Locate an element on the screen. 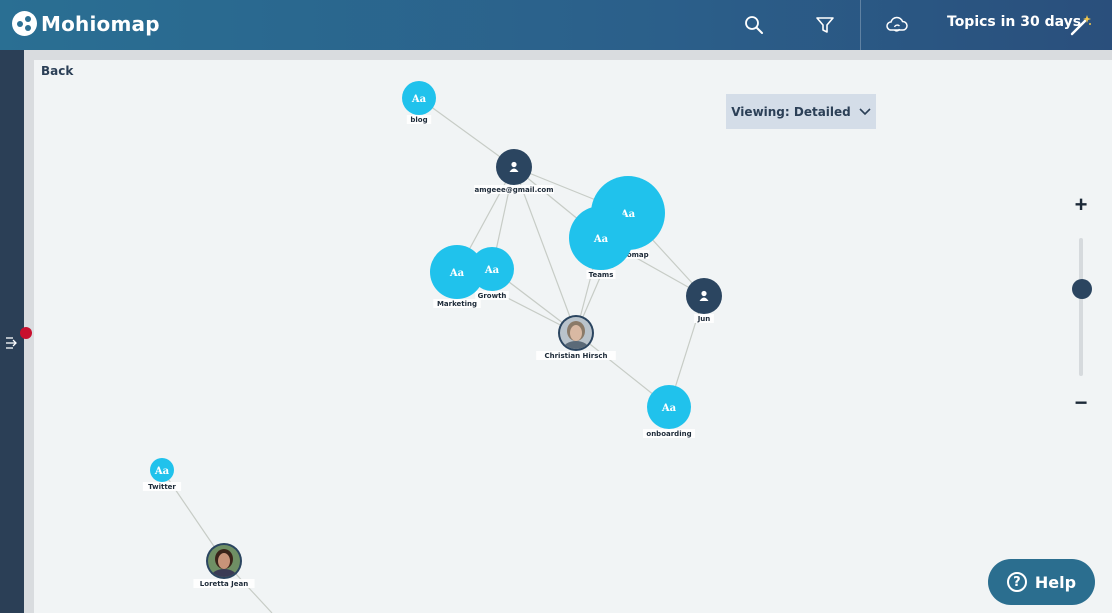  help-button: ? Help is located at coordinates (1041, 582).